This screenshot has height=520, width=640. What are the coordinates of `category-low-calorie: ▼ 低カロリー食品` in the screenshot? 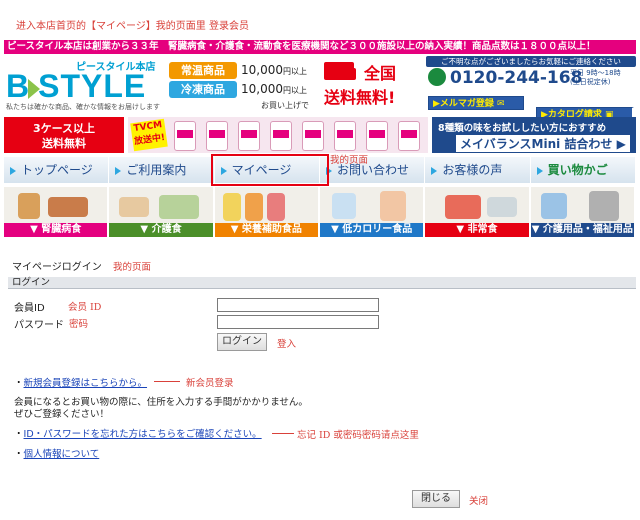 It's located at (372, 212).